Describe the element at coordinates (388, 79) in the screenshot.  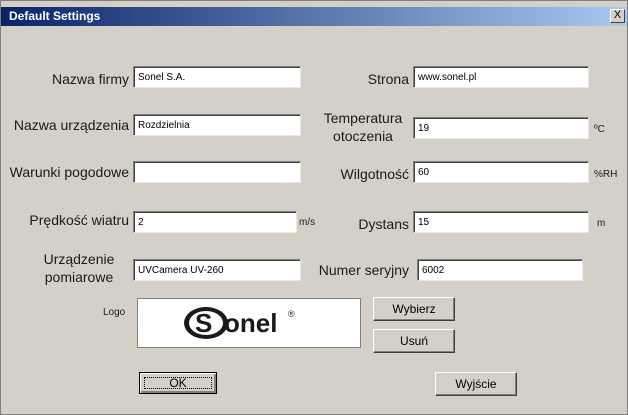
I see `website-label: Strona` at that location.